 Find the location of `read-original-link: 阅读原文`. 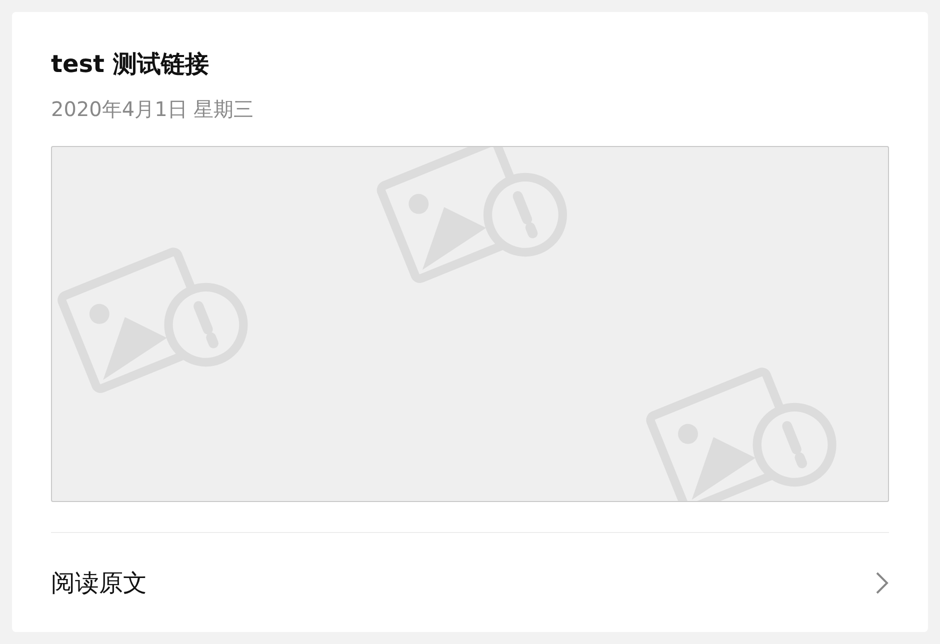

read-original-link: 阅读原文 is located at coordinates (470, 583).